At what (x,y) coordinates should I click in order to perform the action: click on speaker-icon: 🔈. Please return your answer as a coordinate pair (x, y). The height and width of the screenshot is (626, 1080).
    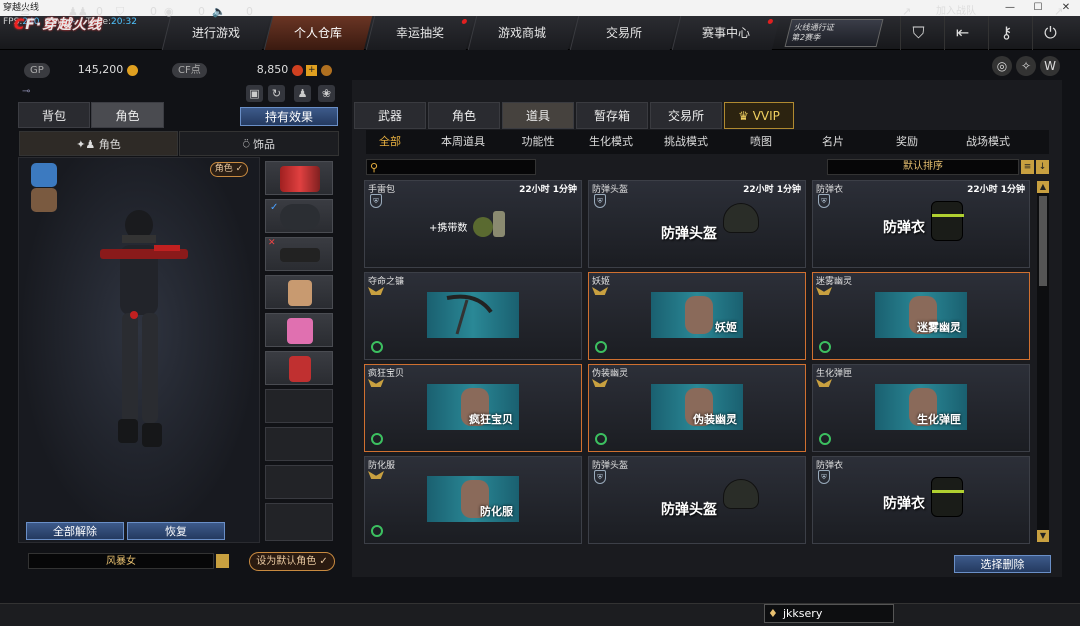
    Looking at the image, I should click on (219, 11).